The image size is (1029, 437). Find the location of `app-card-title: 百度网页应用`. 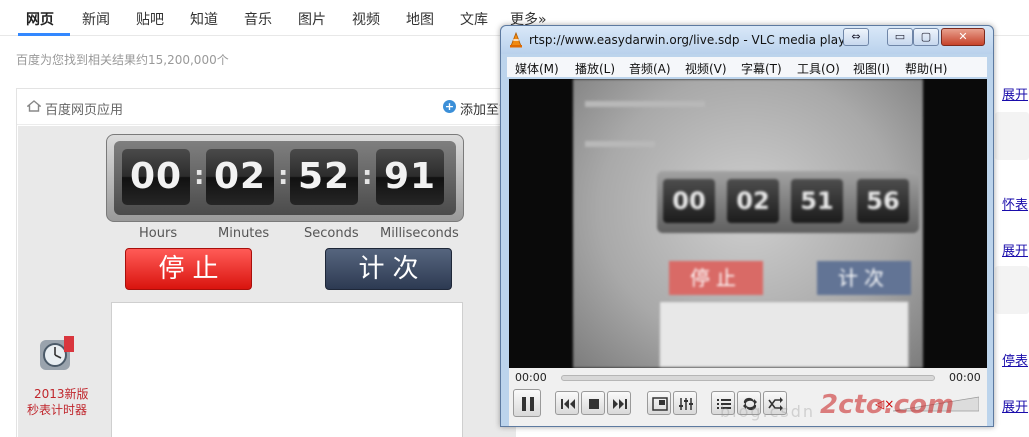

app-card-title: 百度网页应用 is located at coordinates (84, 110).